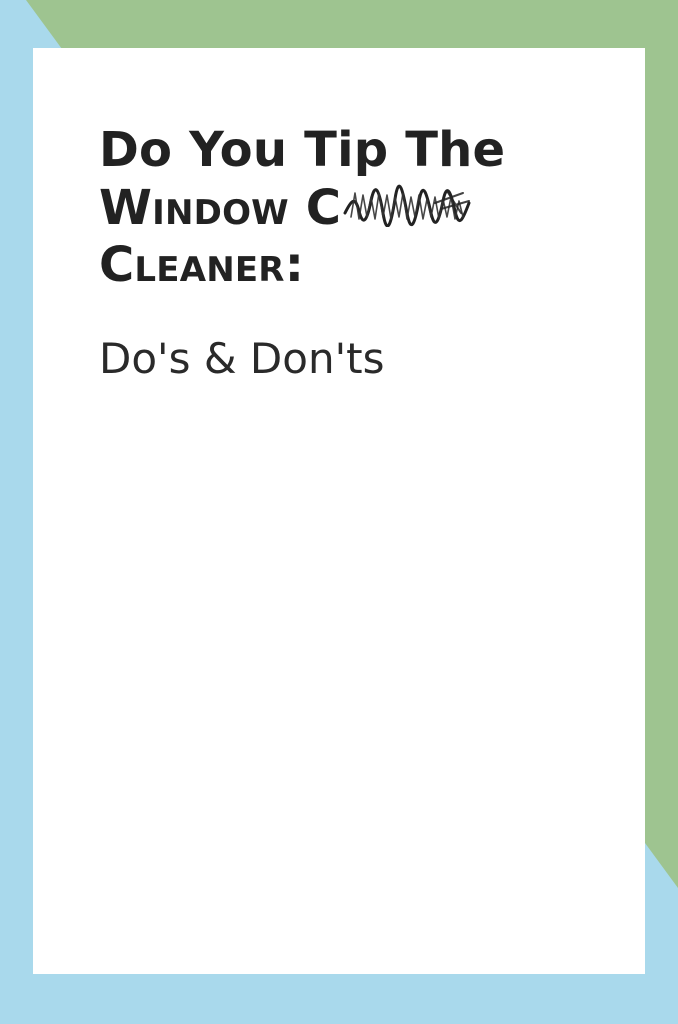 The width and height of the screenshot is (678, 1024). I want to click on title-line-2: Window C, so click(334, 209).